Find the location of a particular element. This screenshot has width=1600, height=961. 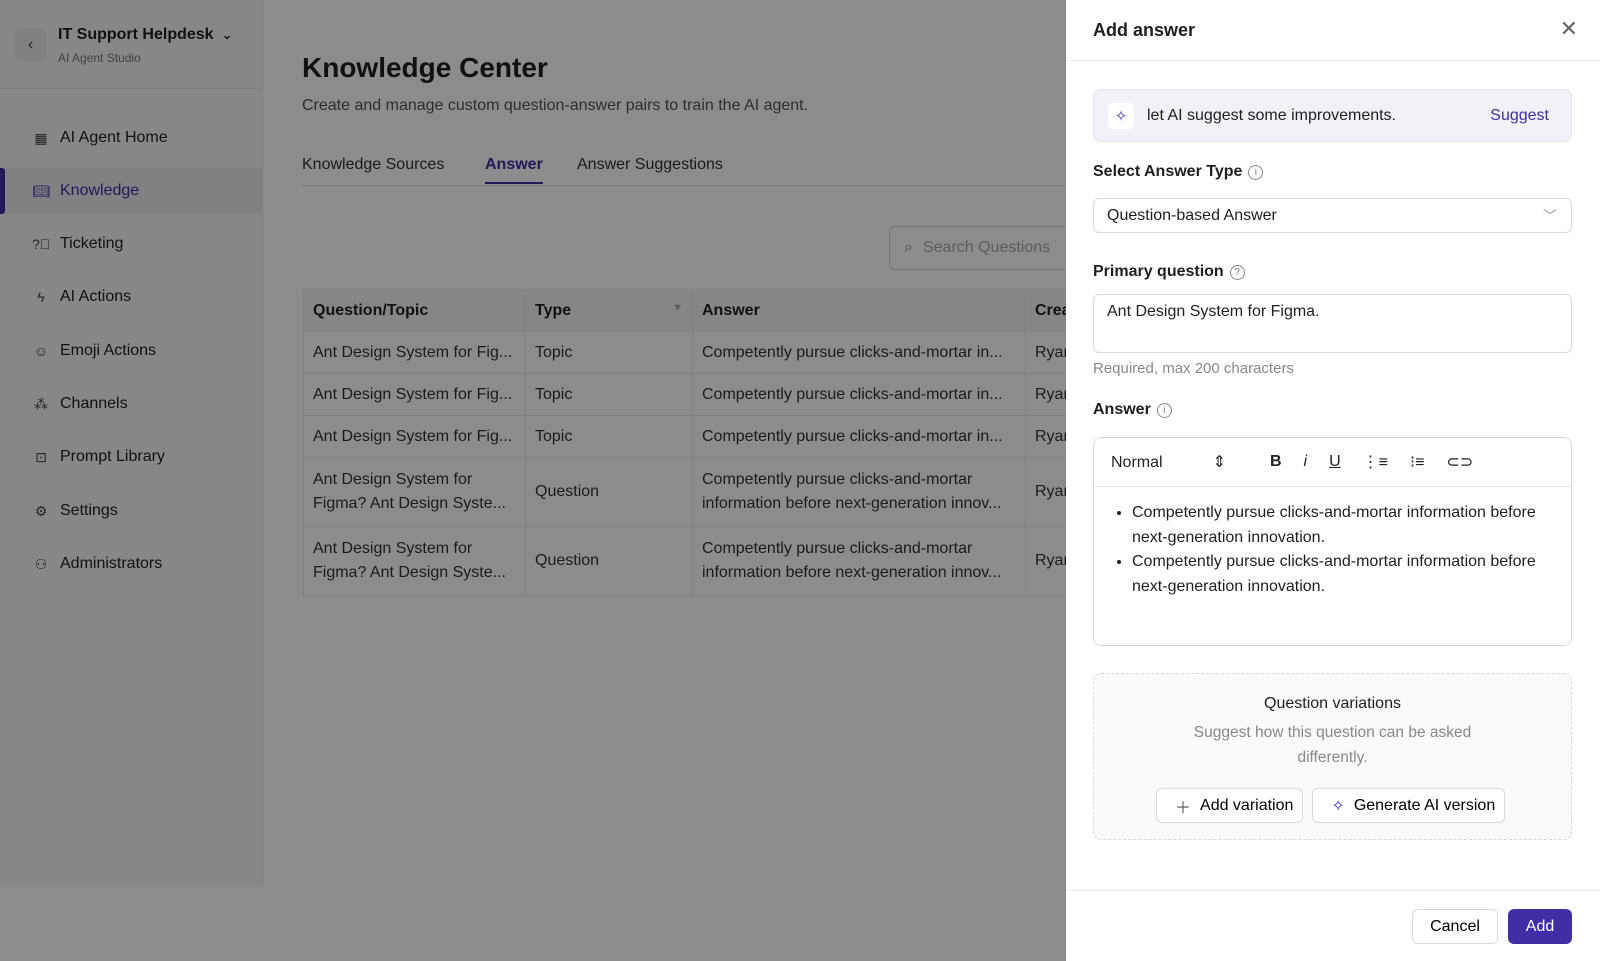

drawer-footer: Cancel Add is located at coordinates (1333, 925).